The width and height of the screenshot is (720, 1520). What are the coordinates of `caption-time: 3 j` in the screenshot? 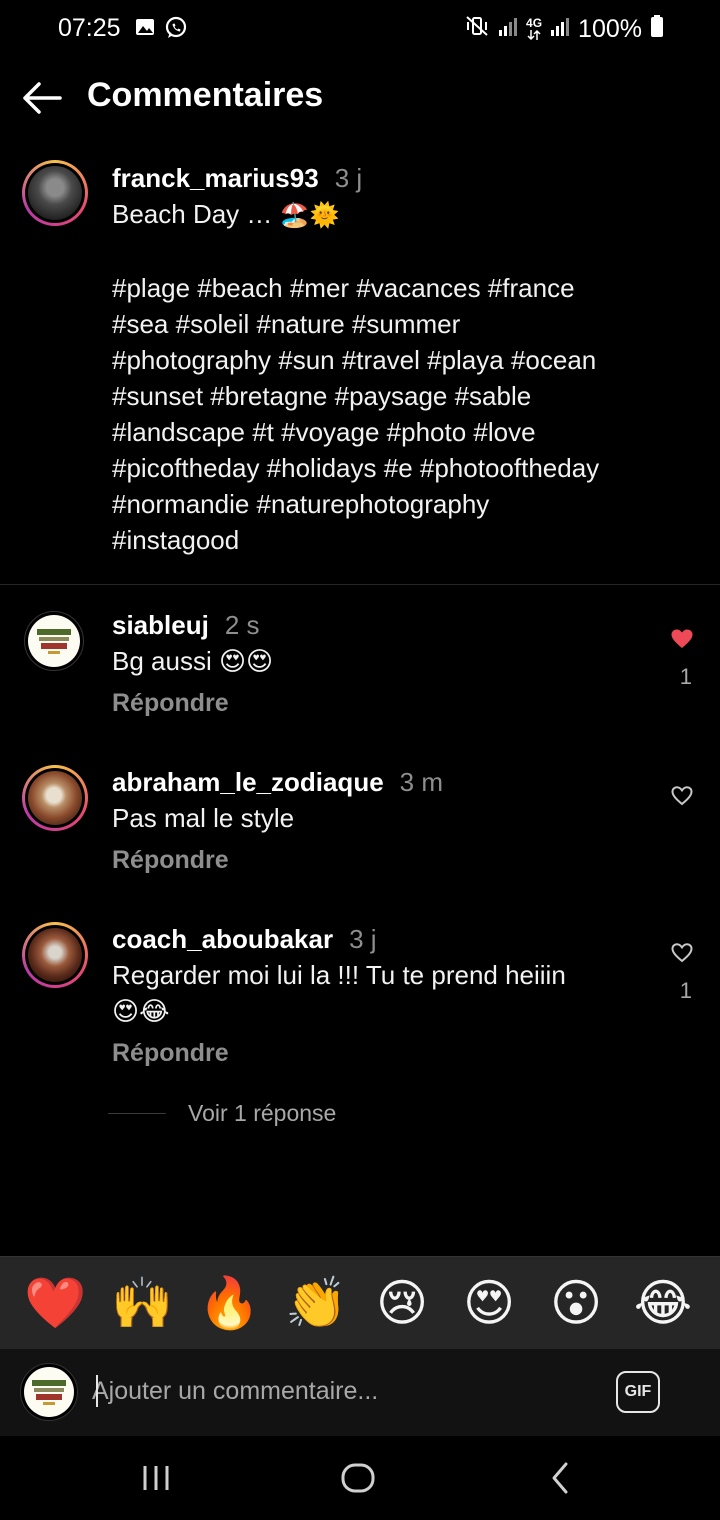 It's located at (348, 178).